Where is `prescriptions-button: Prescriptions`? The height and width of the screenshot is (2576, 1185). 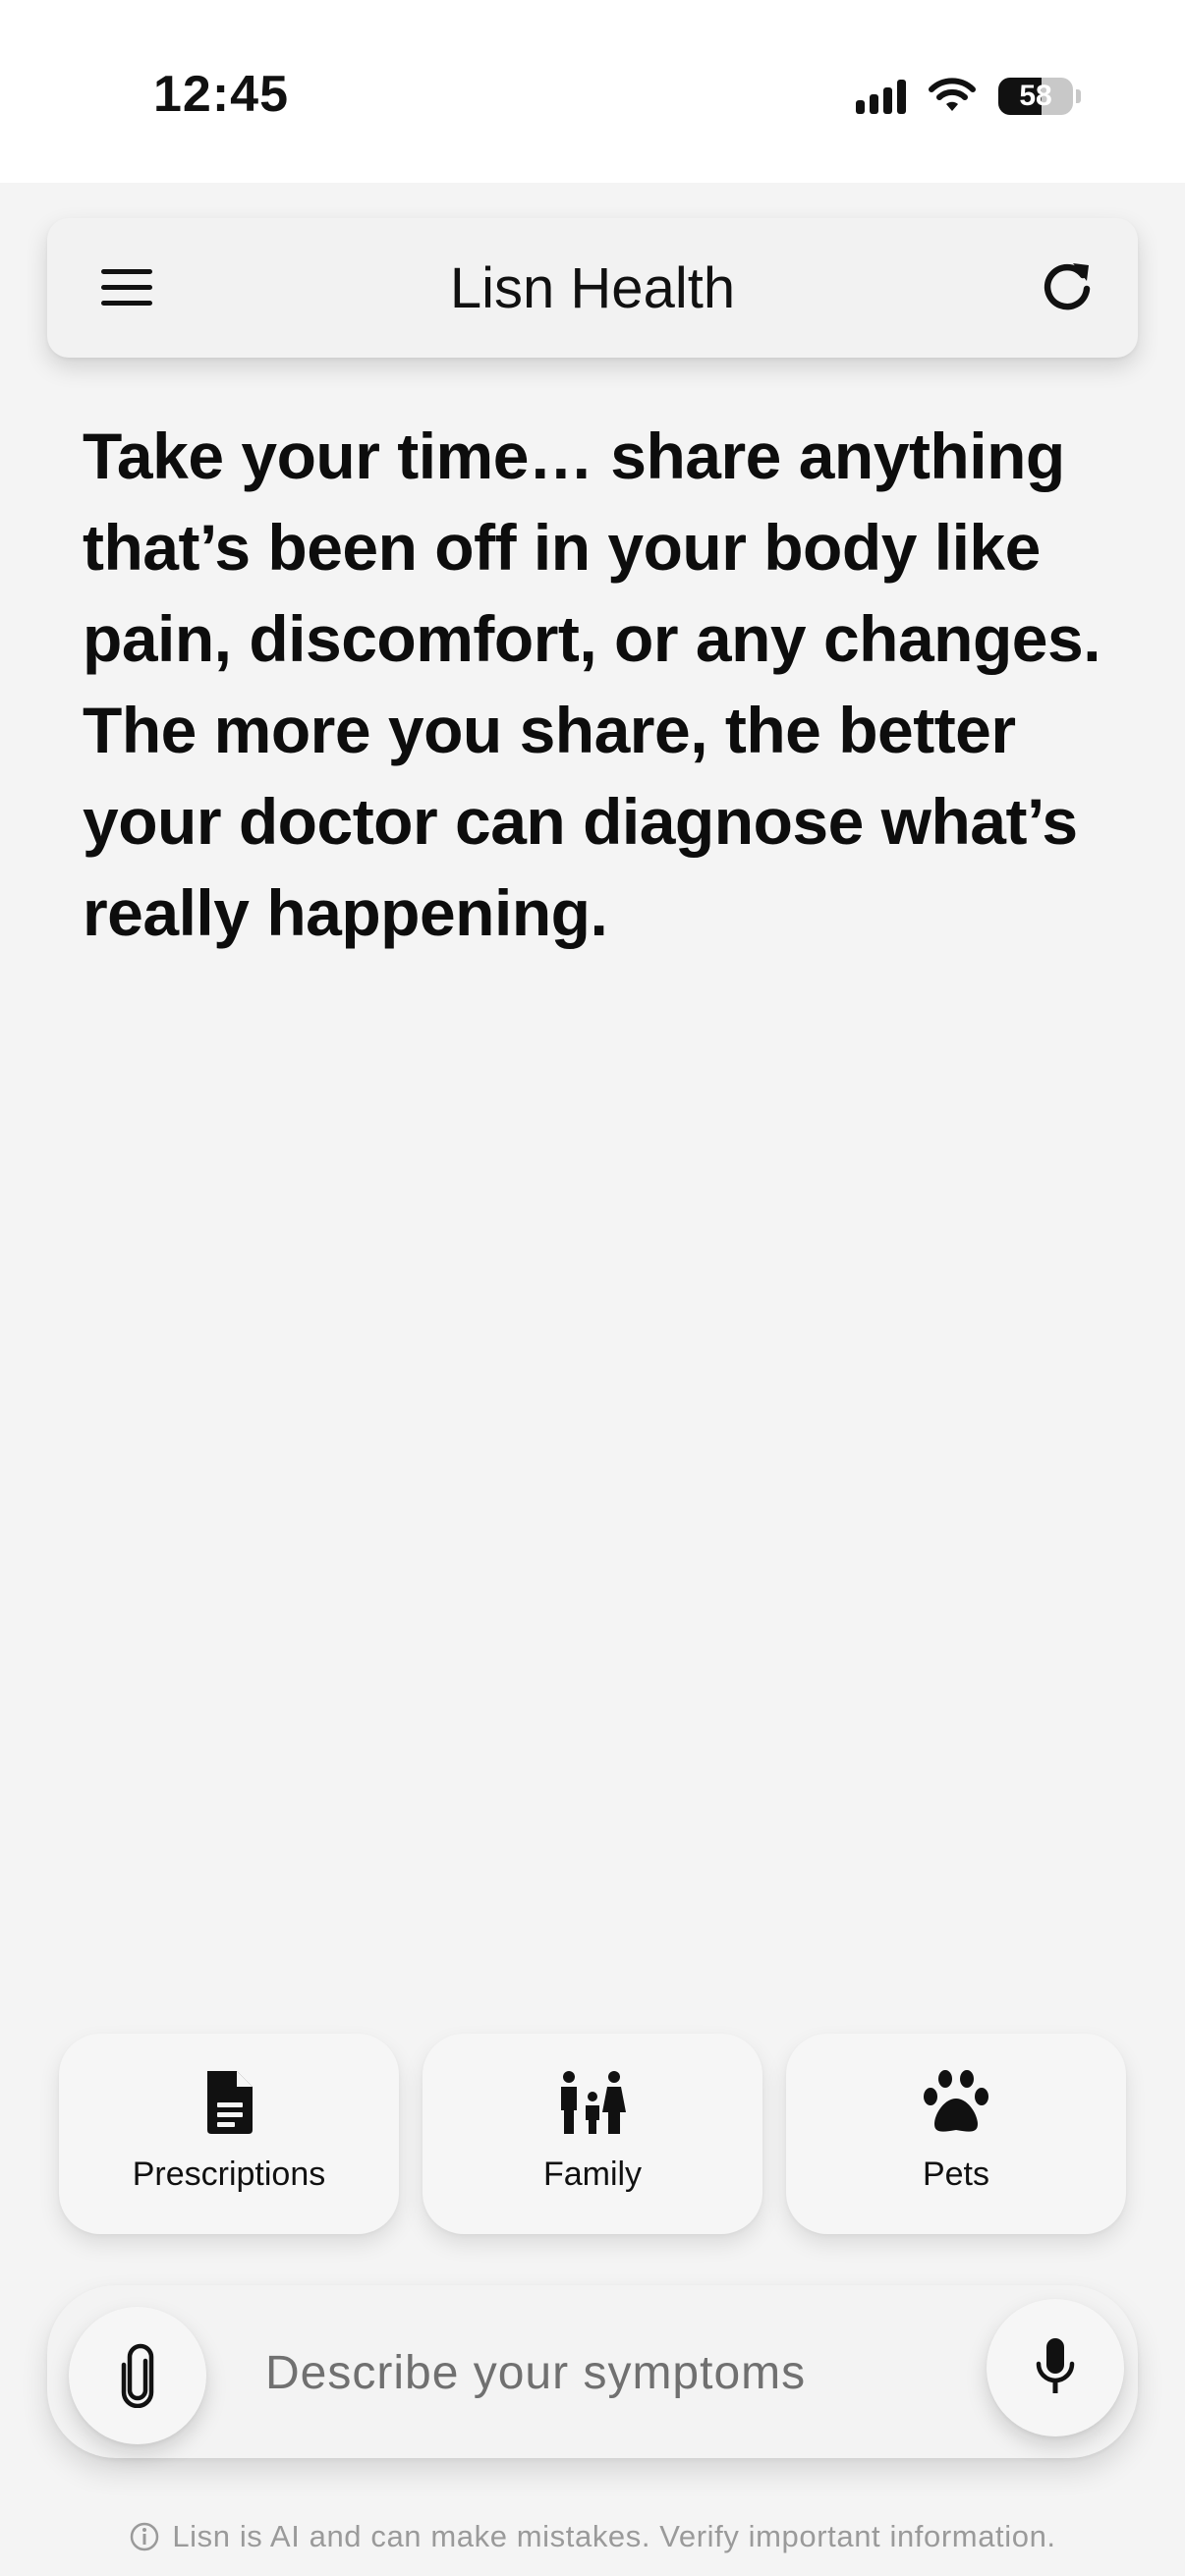
prescriptions-button: Prescriptions is located at coordinates (229, 2134).